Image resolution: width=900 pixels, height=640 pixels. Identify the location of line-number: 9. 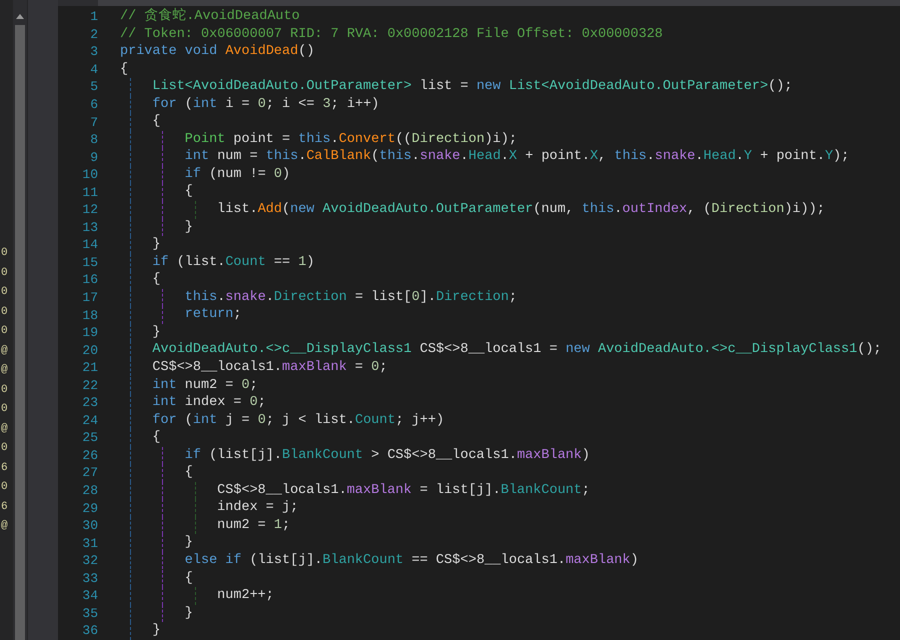
(93, 157).